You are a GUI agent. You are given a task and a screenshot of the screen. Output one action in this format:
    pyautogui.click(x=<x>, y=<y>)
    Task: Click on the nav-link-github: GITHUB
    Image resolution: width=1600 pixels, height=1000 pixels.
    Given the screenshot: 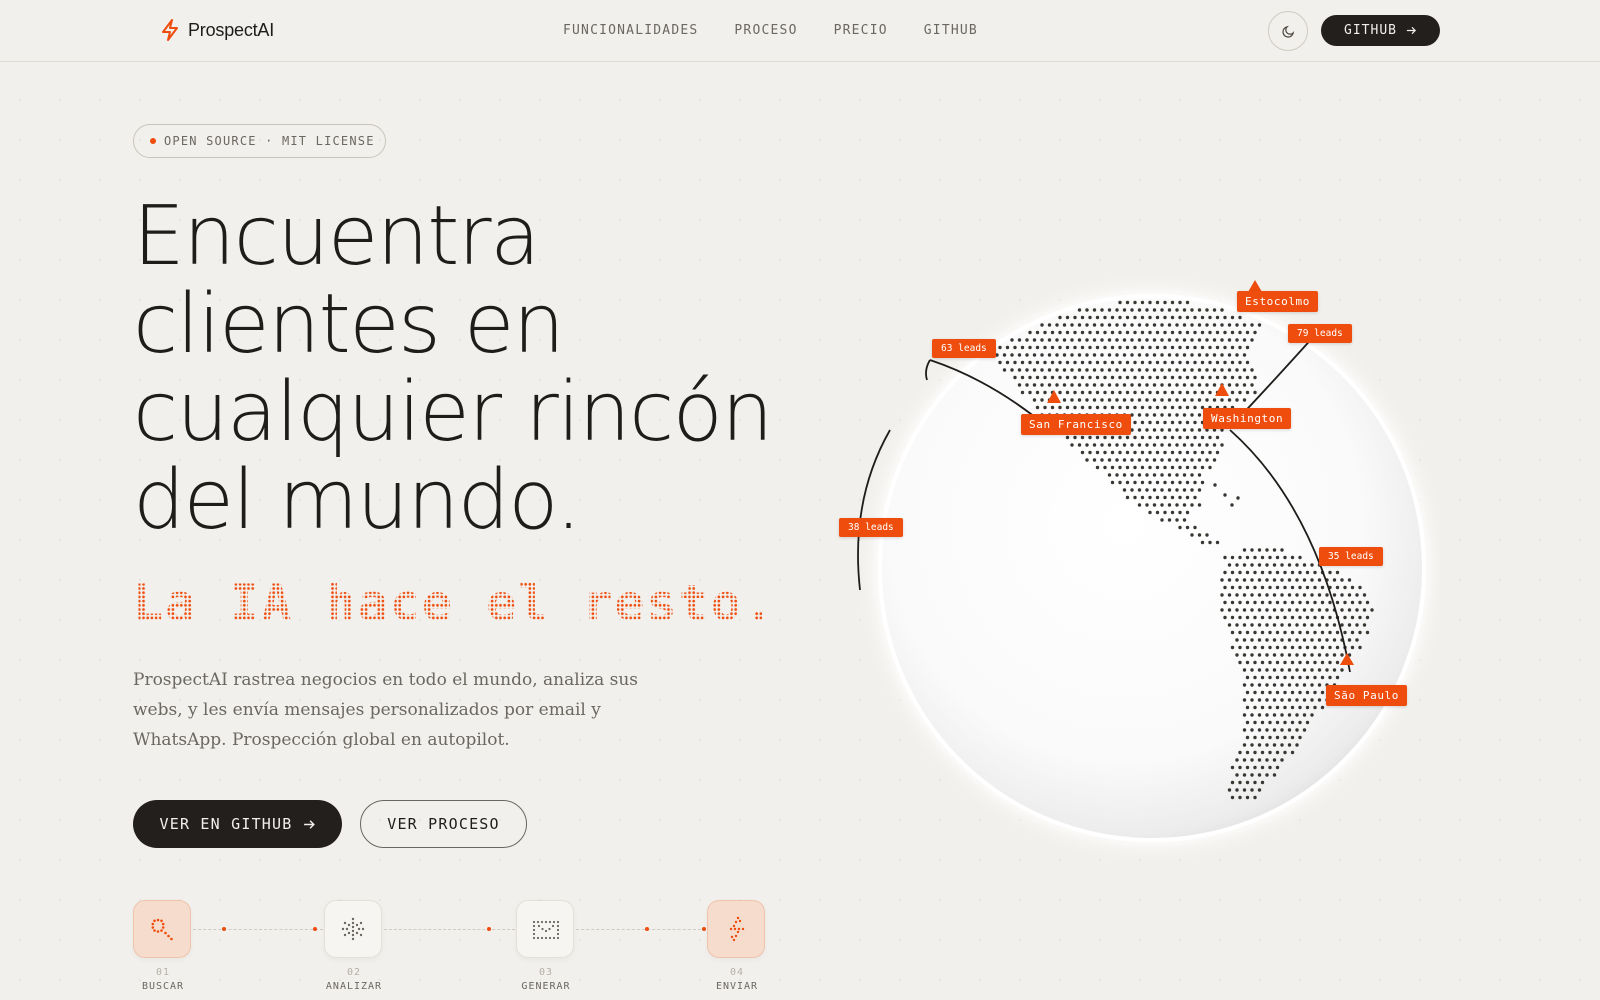 What is the action you would take?
    pyautogui.click(x=951, y=30)
    